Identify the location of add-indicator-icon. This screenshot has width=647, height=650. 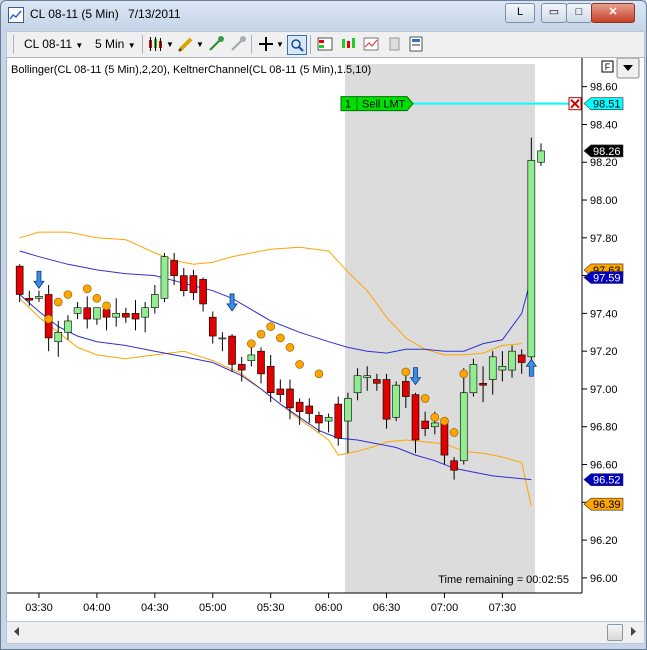
(216, 44).